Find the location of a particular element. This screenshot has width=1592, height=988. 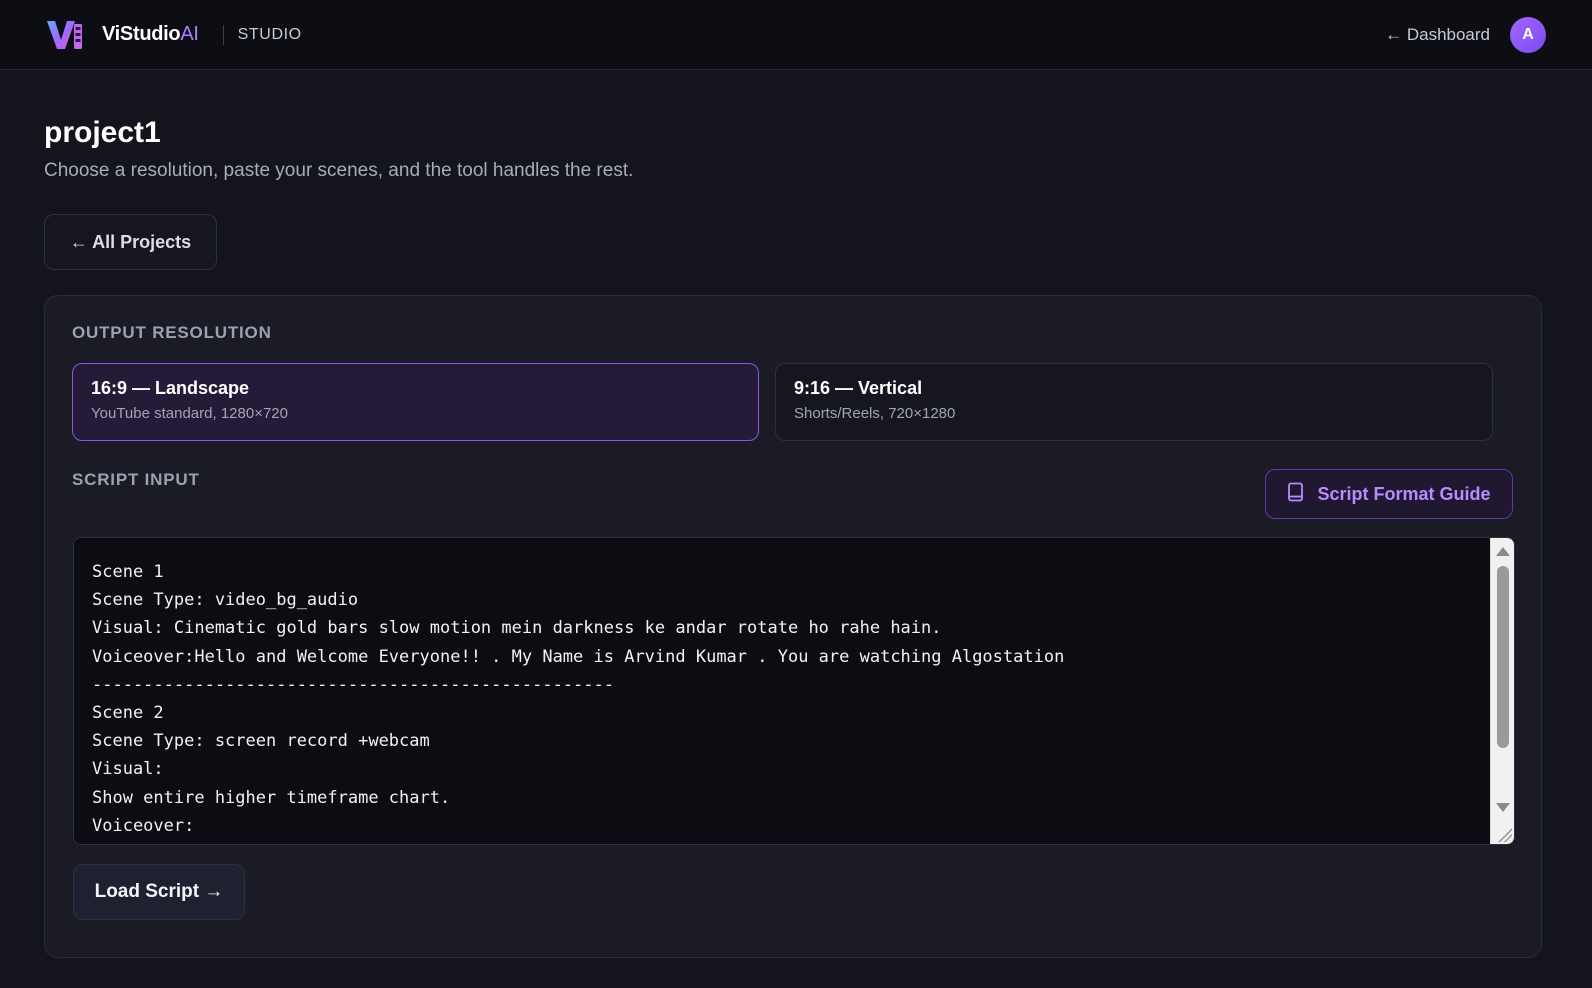

scroll-down-arrow-icon is located at coordinates (1503, 807).